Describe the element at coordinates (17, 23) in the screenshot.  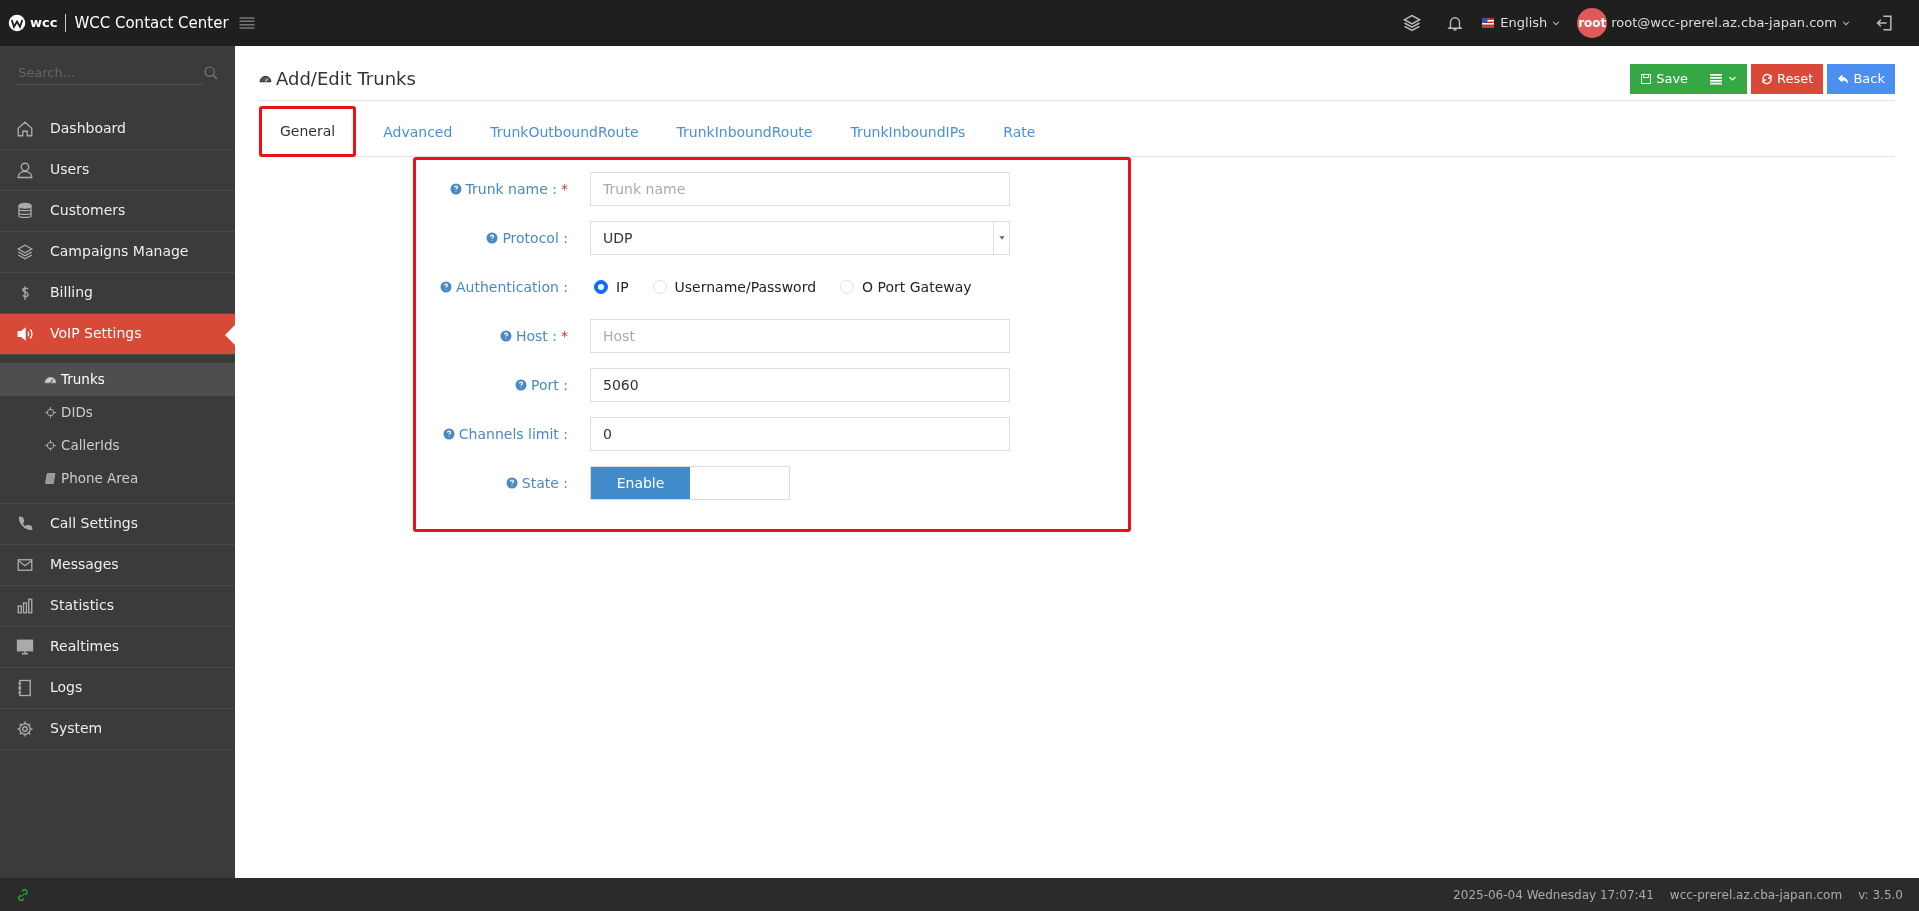
I see `logo-mark-icon` at that location.